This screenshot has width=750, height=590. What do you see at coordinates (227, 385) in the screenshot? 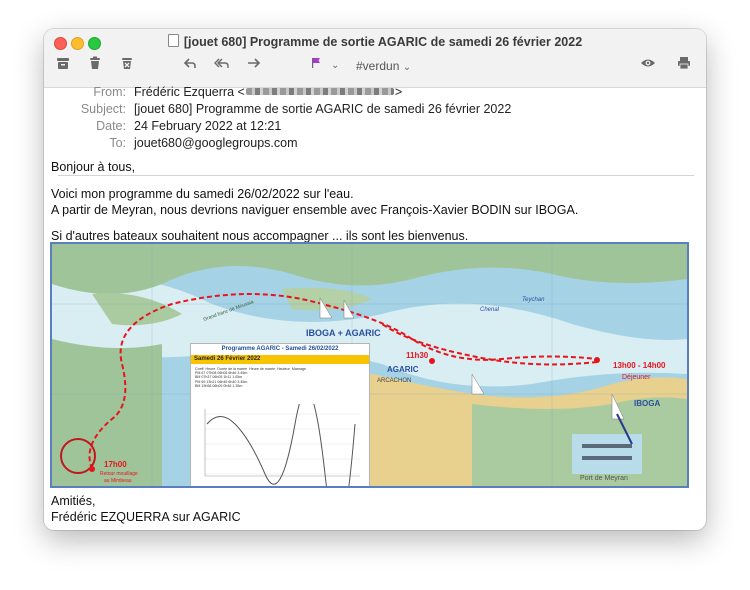
I see `tide-cell: 0h46` at bounding box center [227, 385].